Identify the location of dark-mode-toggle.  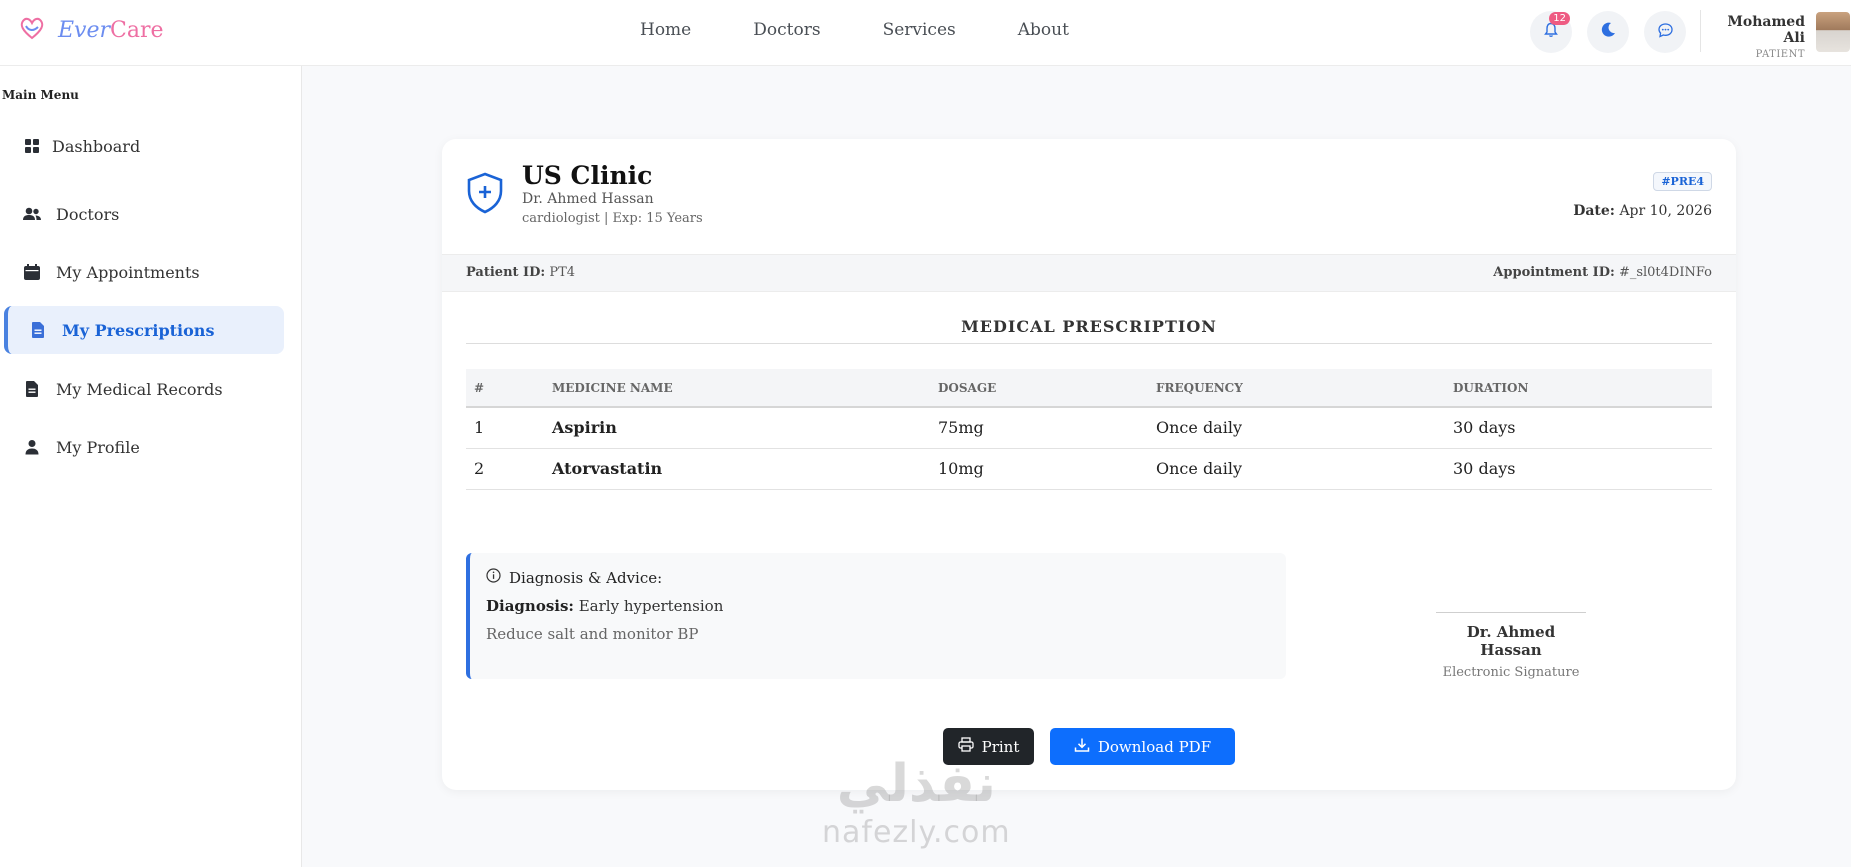
(1608, 32).